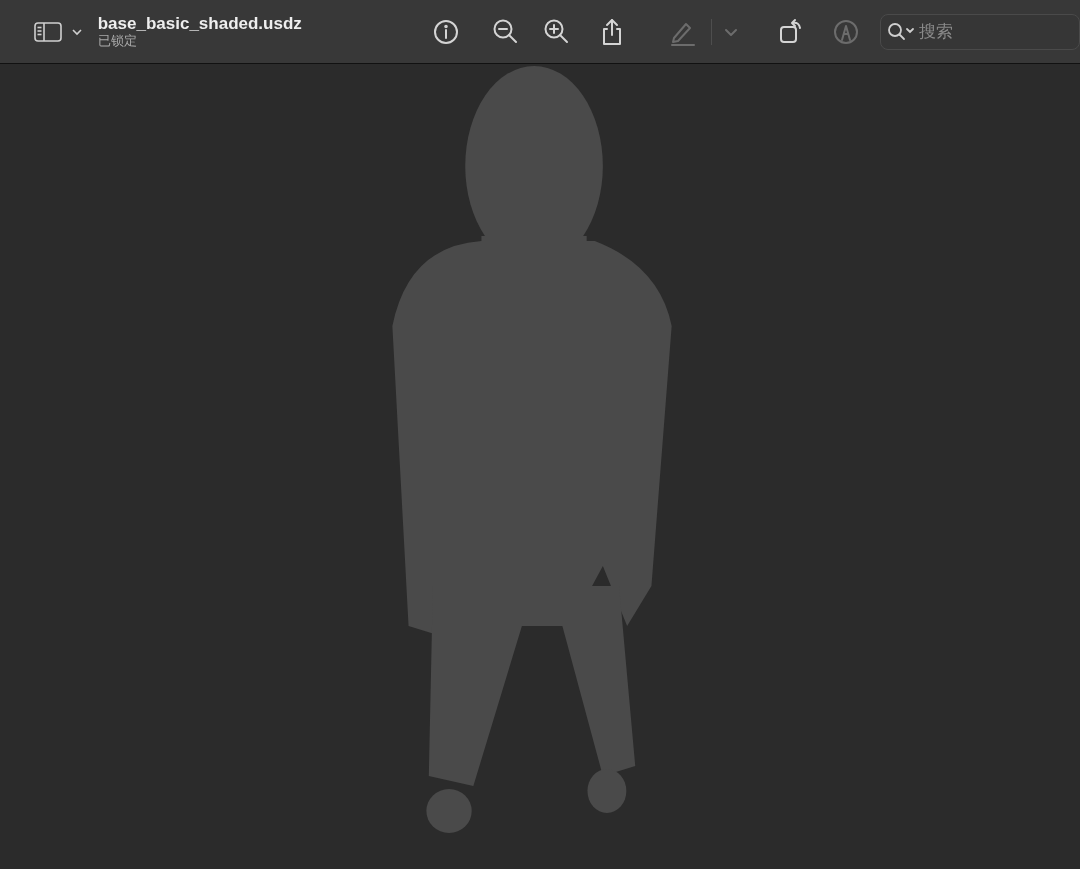 This screenshot has height=869, width=1080. I want to click on info-button, so click(445, 31).